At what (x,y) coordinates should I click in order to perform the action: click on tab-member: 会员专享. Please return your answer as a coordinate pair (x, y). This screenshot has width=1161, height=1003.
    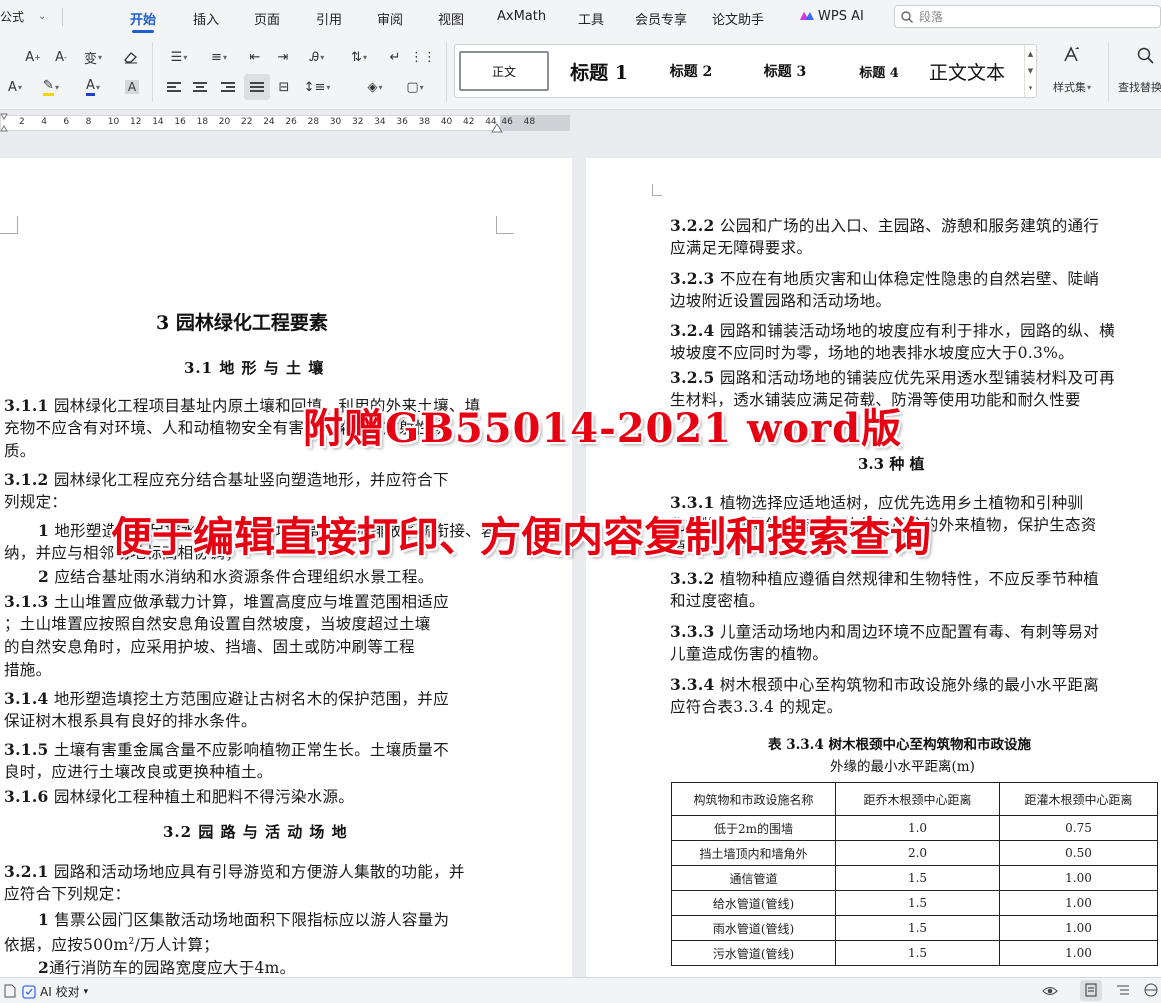
    Looking at the image, I should click on (661, 18).